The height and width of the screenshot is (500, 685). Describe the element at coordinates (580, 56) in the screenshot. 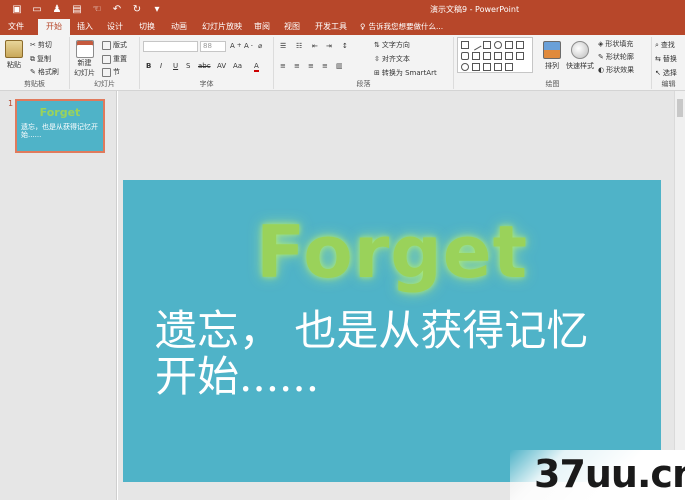

I see `quick-styles-button: 快速样式` at that location.